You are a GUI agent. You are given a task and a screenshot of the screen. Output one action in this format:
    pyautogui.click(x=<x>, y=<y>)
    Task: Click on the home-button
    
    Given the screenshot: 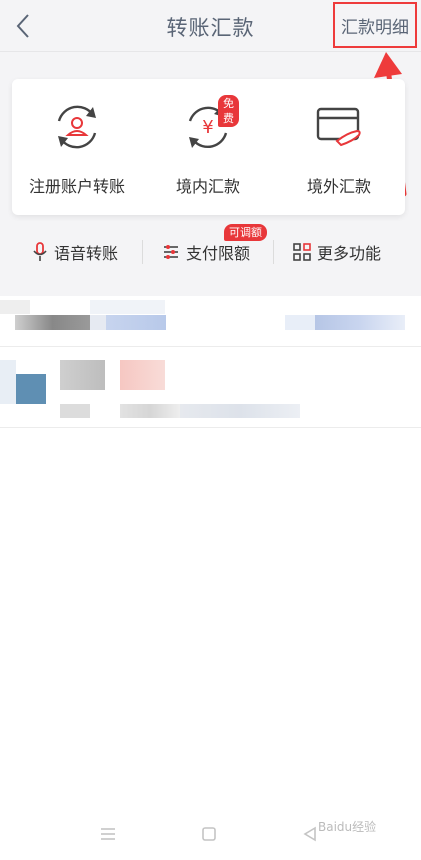 What is the action you would take?
    pyautogui.click(x=209, y=834)
    